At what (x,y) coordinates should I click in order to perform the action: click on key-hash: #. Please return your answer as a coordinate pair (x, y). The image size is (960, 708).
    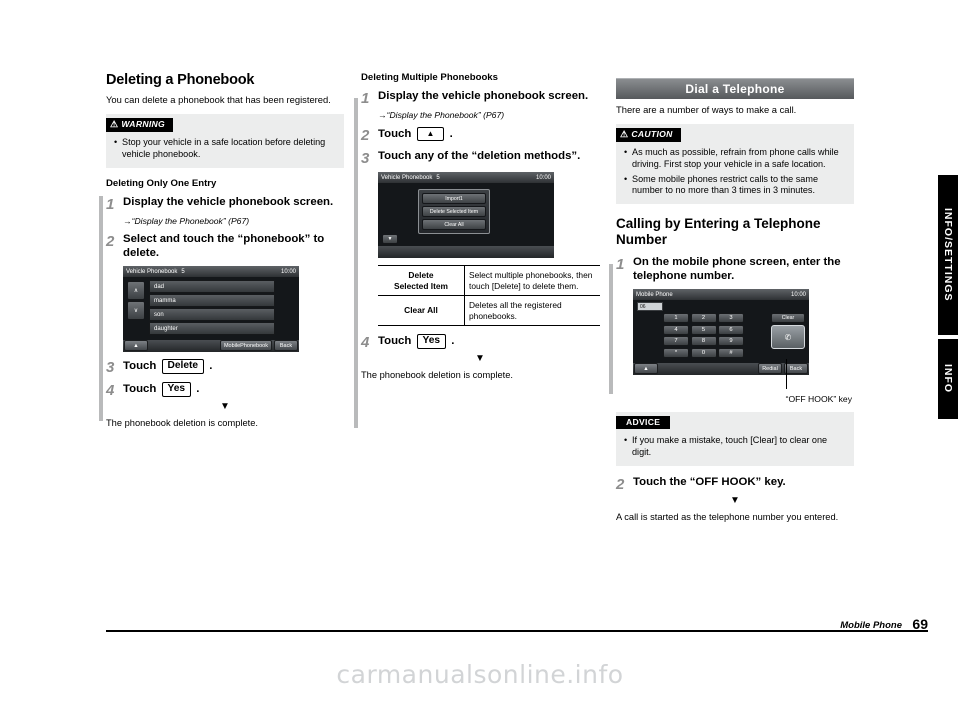
    Looking at the image, I should click on (731, 352).